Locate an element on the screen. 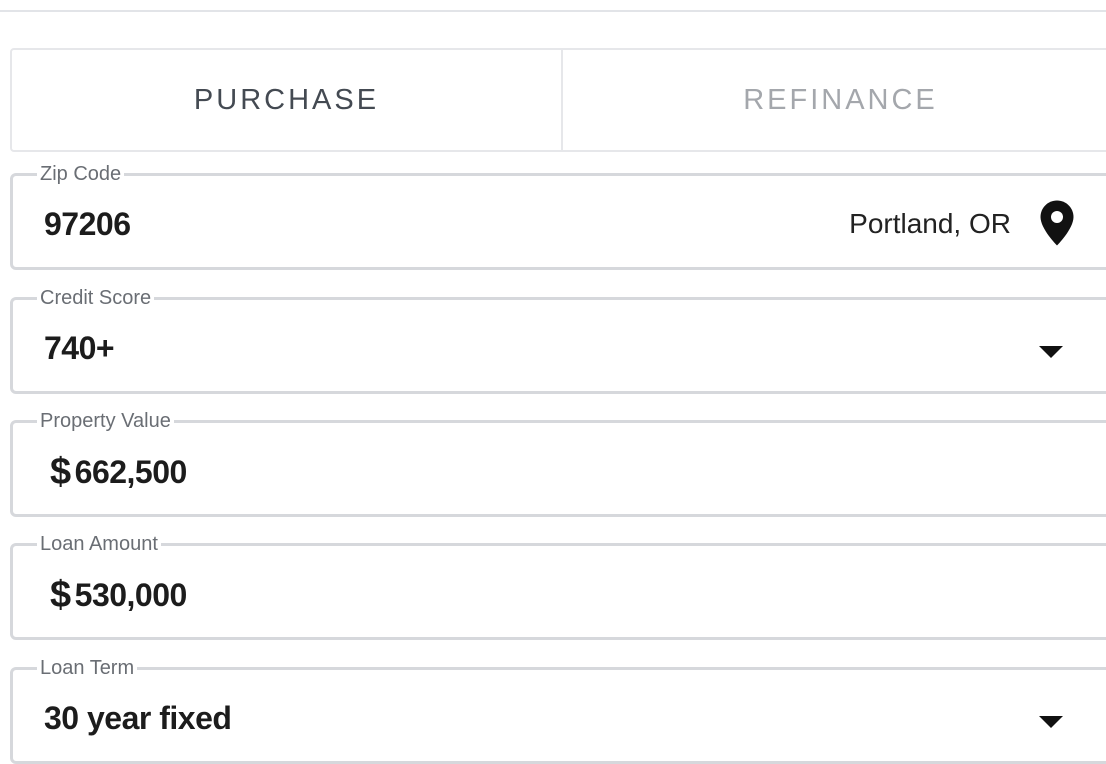 The width and height of the screenshot is (1106, 764). loan-amount-value: 530,000 is located at coordinates (131, 594).